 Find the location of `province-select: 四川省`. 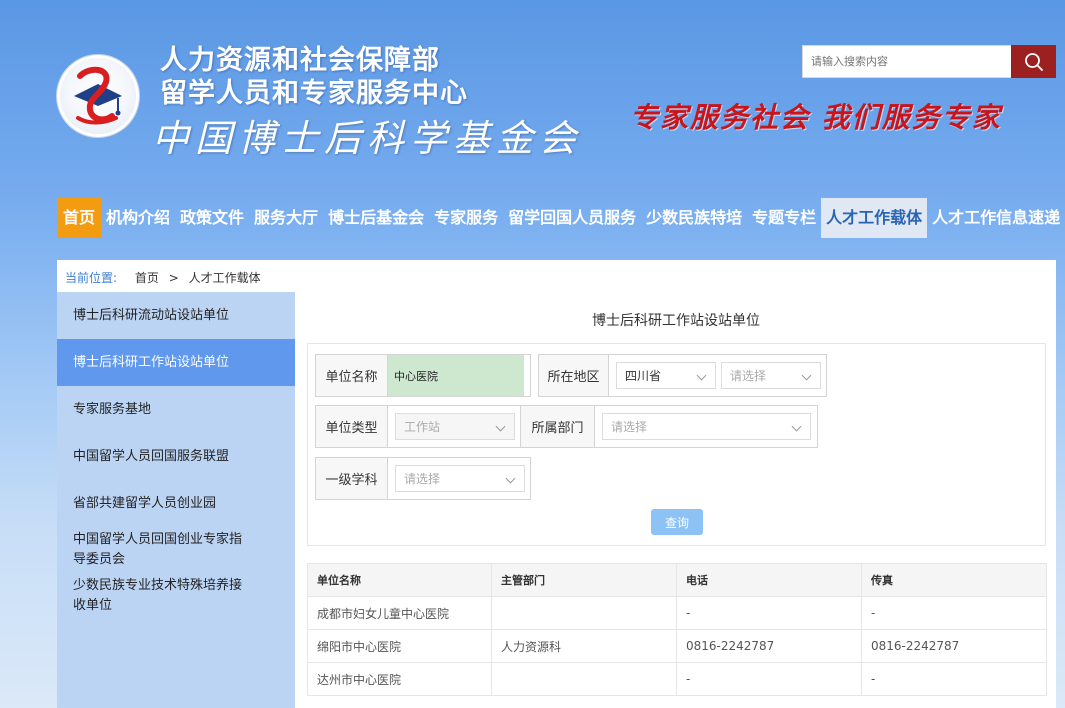

province-select: 四川省 is located at coordinates (666, 375).